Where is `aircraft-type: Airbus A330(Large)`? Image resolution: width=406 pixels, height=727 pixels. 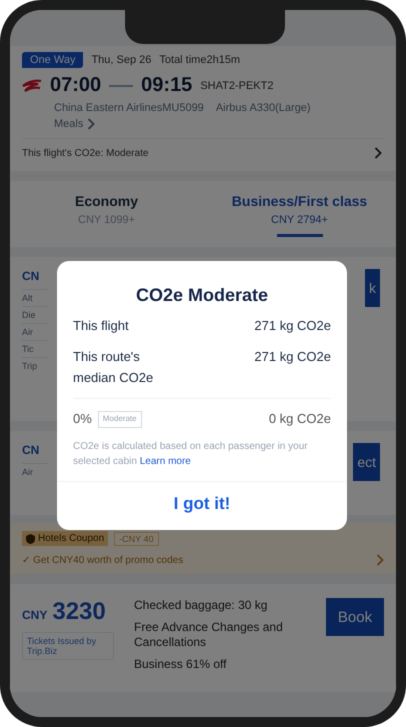 aircraft-type: Airbus A330(Large) is located at coordinates (263, 108).